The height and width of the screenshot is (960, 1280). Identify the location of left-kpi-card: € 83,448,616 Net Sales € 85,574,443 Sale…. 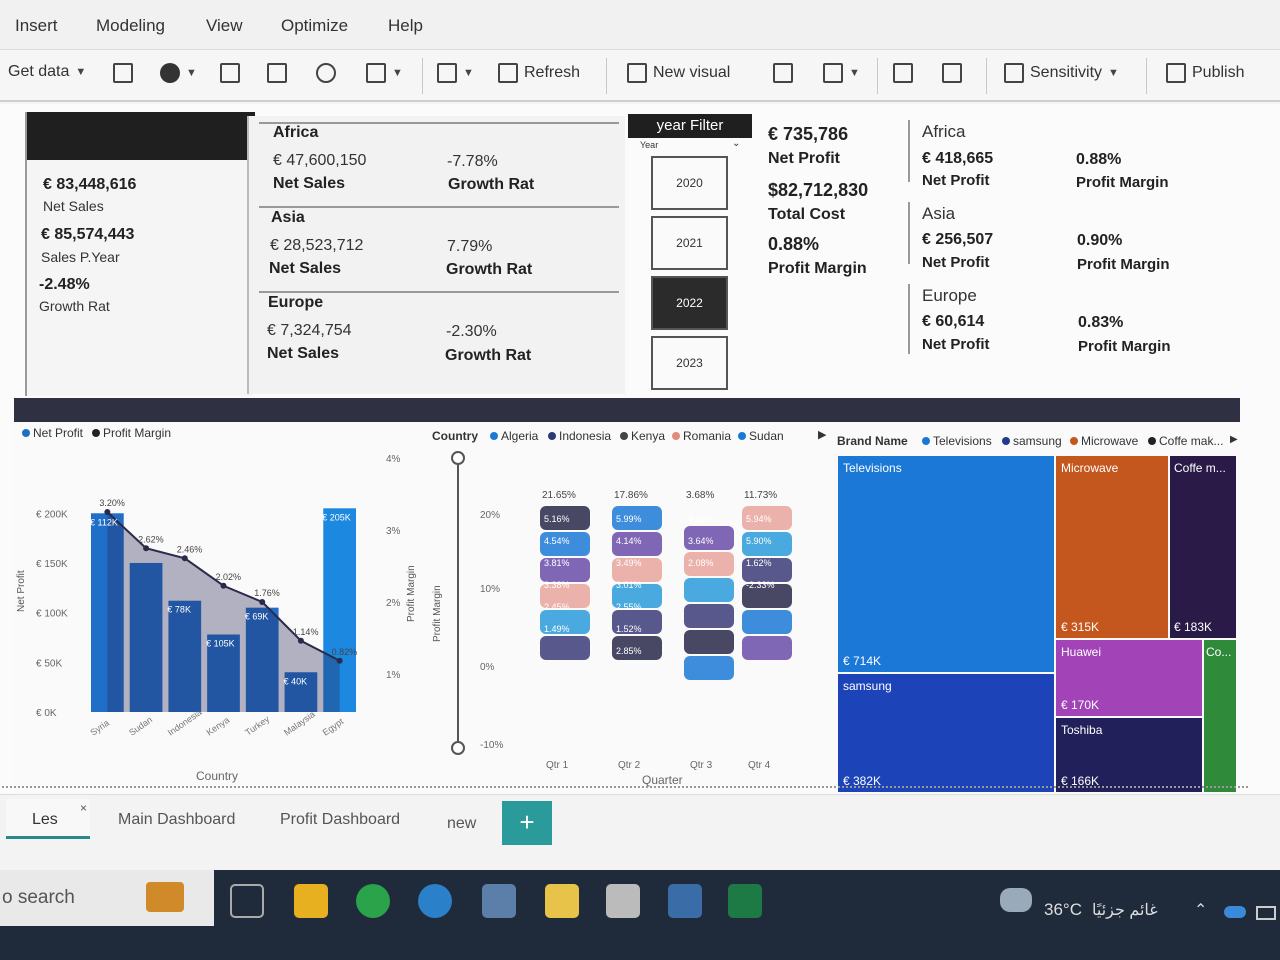
(140, 254).